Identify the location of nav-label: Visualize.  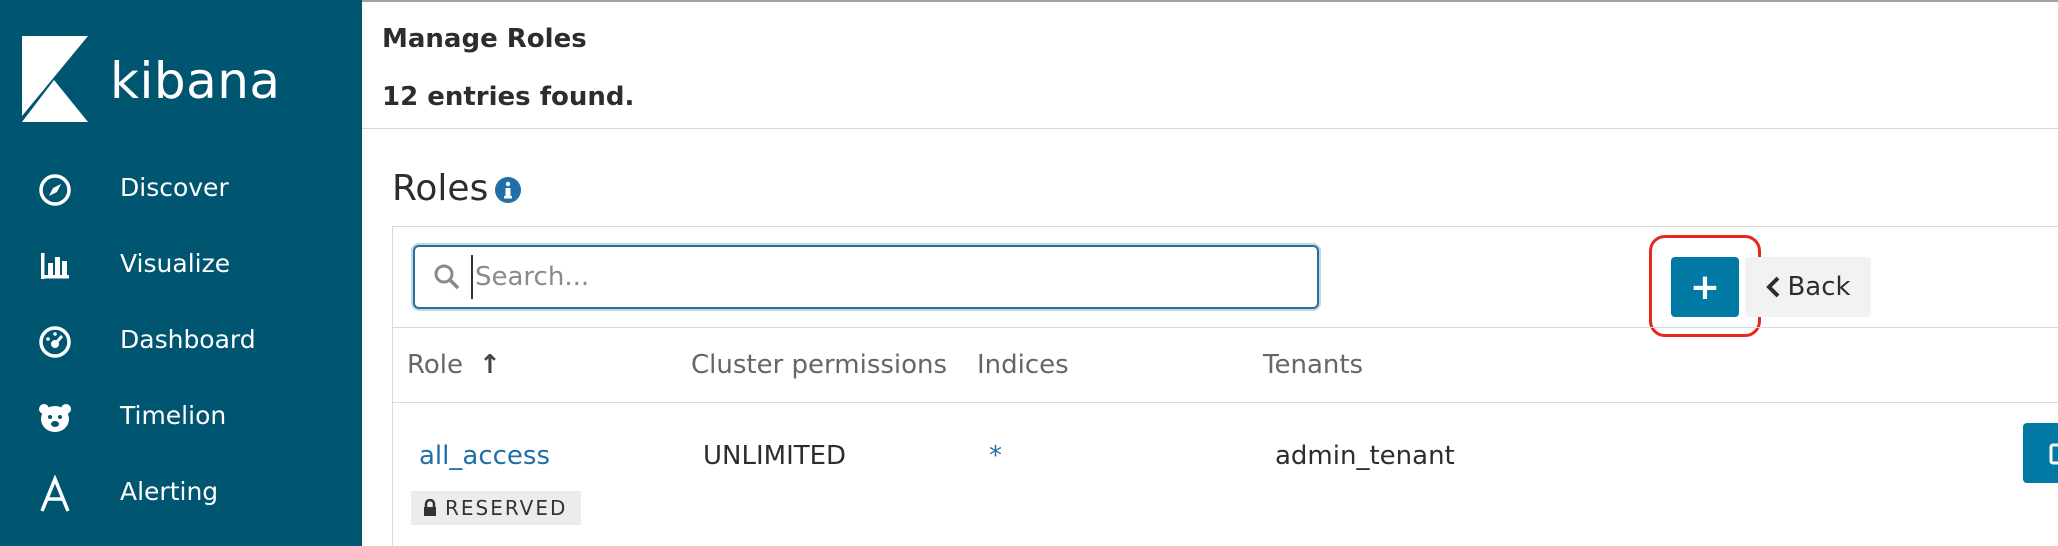
(175, 263).